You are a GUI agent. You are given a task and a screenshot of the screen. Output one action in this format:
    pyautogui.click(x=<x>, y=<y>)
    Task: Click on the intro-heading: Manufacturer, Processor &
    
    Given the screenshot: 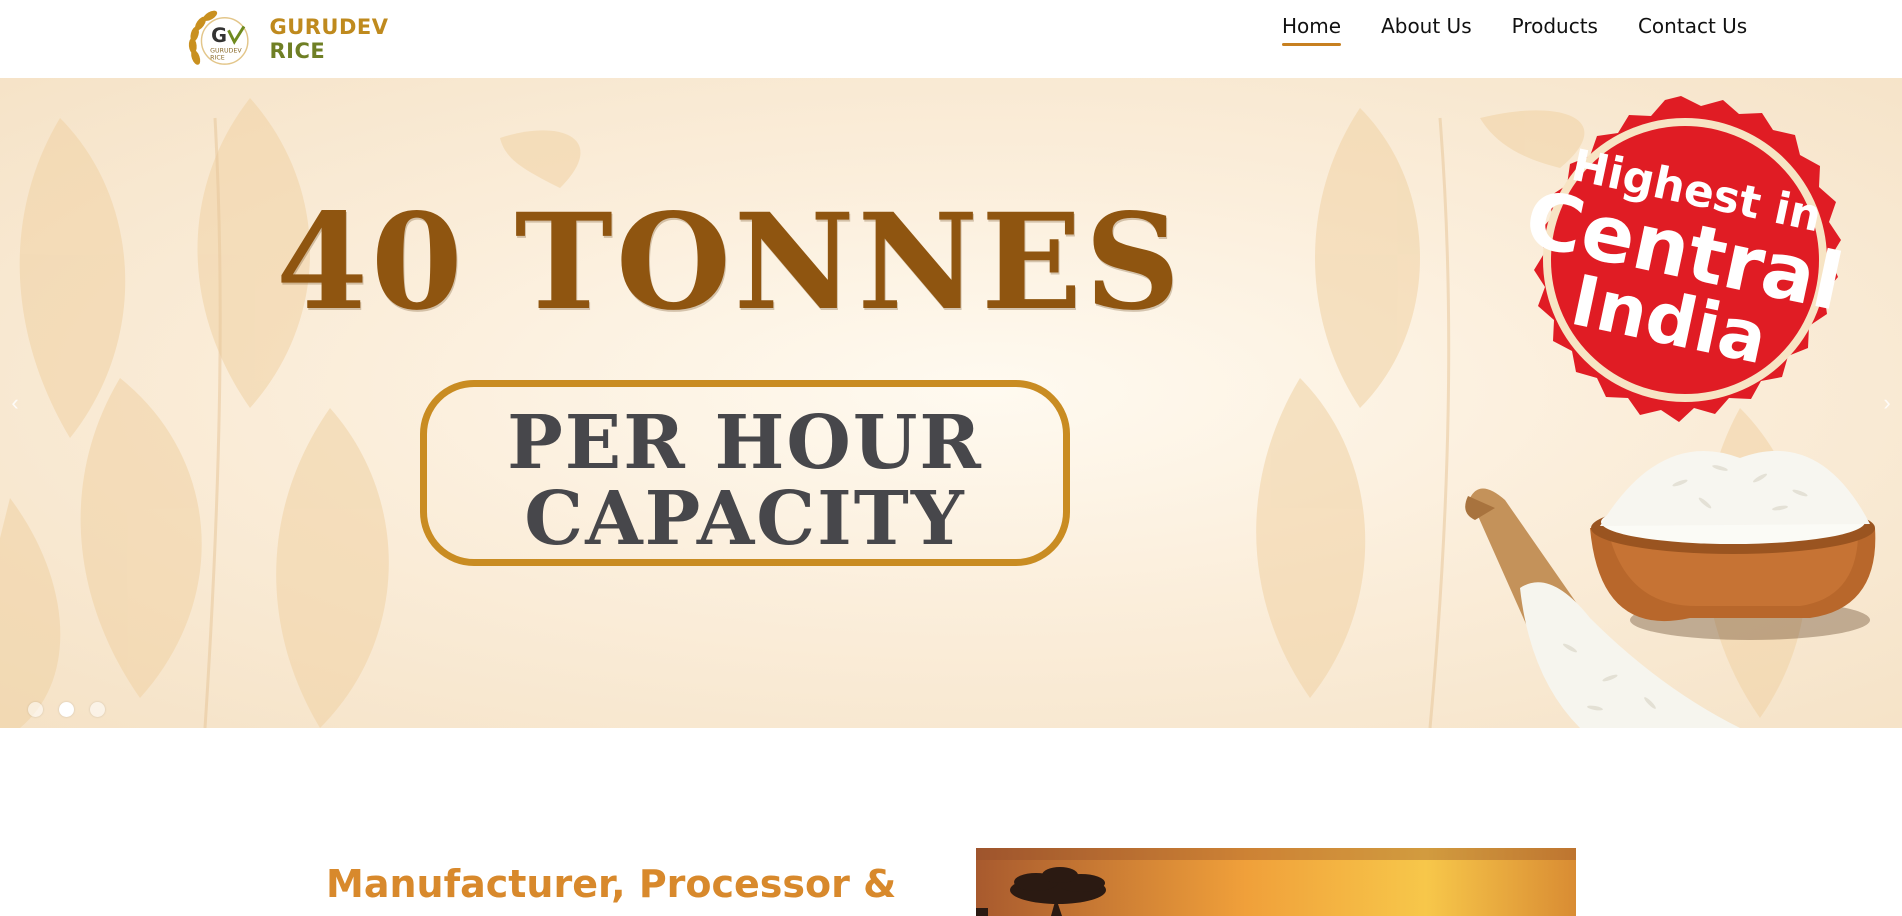 What is the action you would take?
    pyautogui.click(x=611, y=884)
    